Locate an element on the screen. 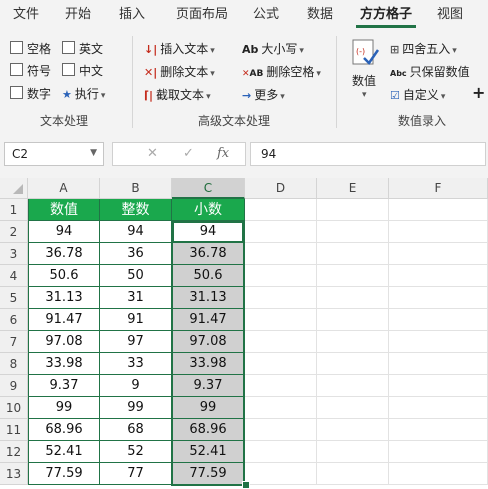  case-button: Ab 大小写 ▾ is located at coordinates (273, 48).